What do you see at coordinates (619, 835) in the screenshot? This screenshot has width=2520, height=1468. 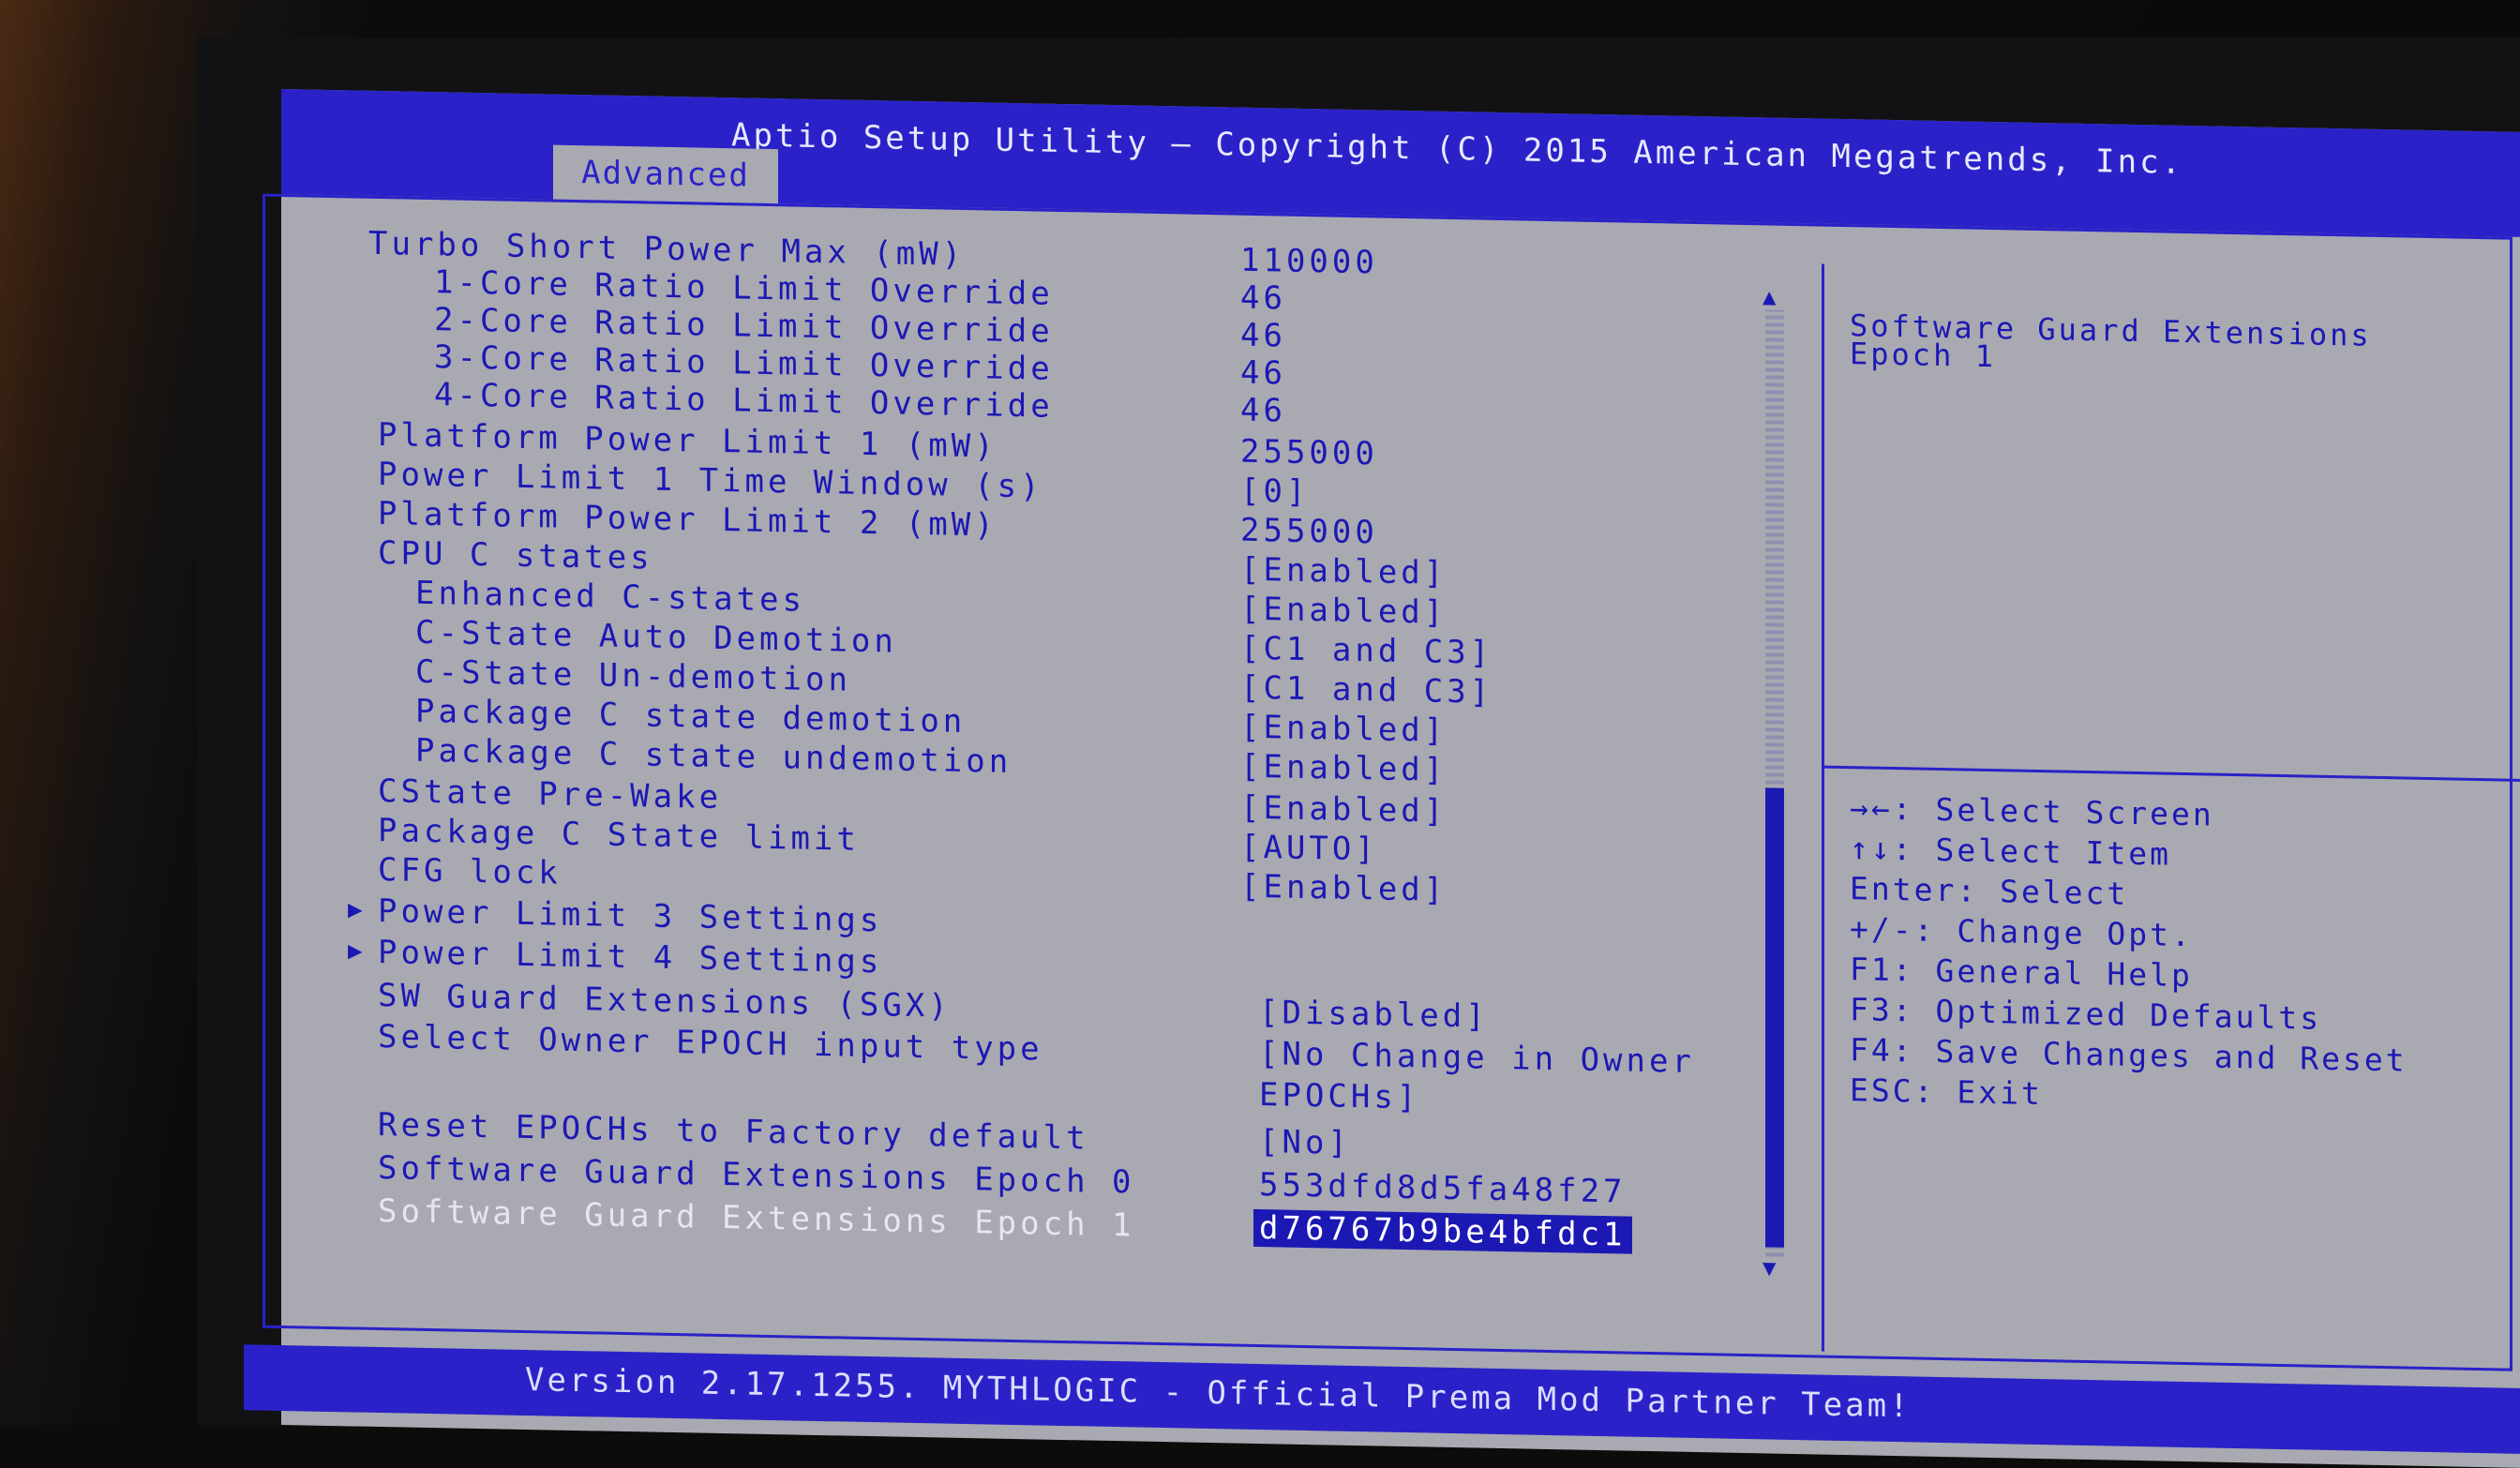 I see `setting-label: Package C State limit` at bounding box center [619, 835].